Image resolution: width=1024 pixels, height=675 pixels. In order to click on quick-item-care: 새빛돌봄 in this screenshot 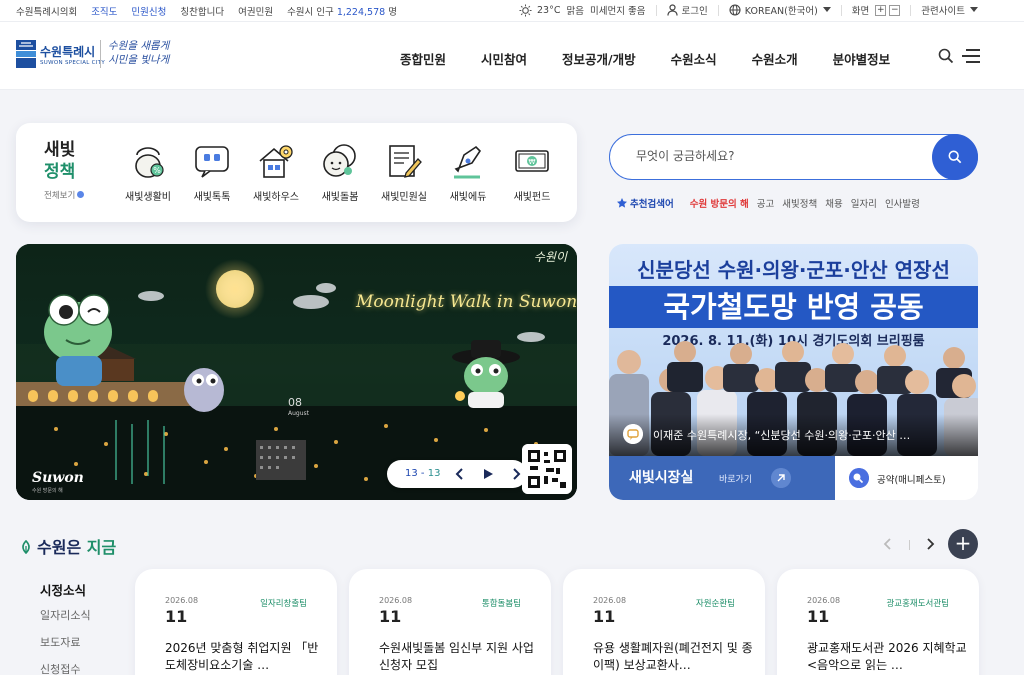, I will do `click(340, 172)`.